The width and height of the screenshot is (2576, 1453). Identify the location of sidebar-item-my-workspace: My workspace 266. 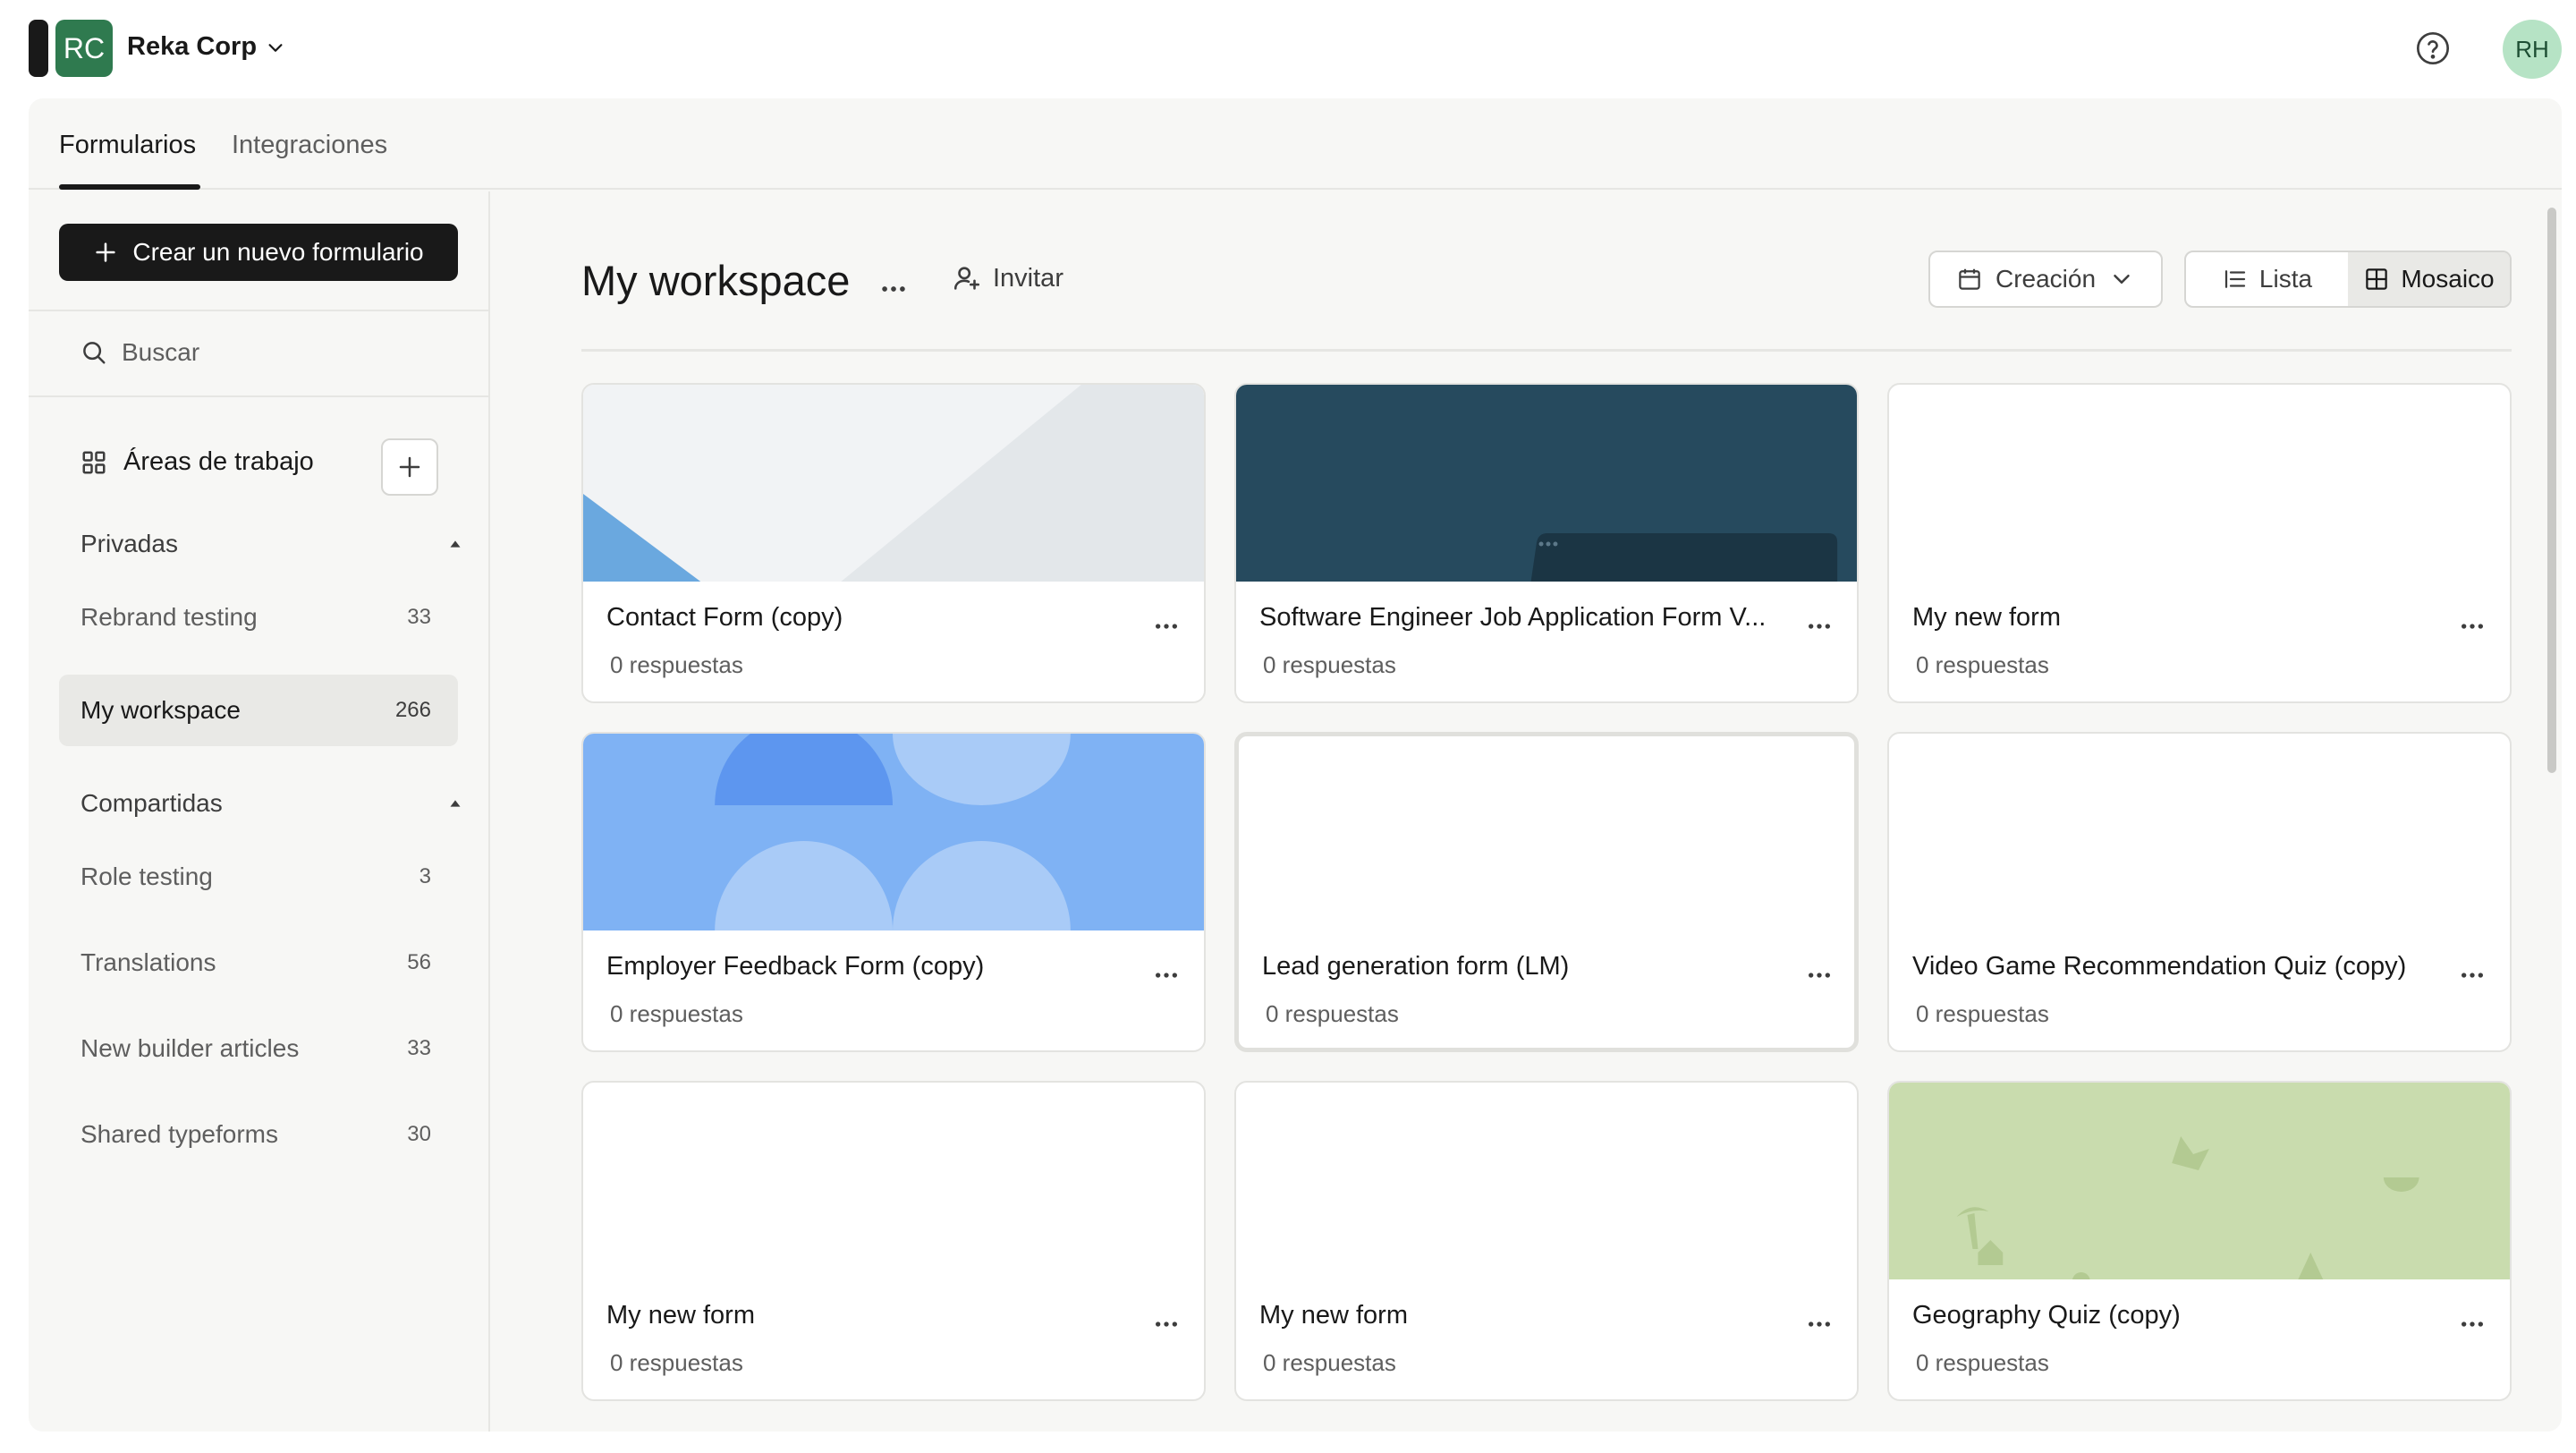
(258, 710).